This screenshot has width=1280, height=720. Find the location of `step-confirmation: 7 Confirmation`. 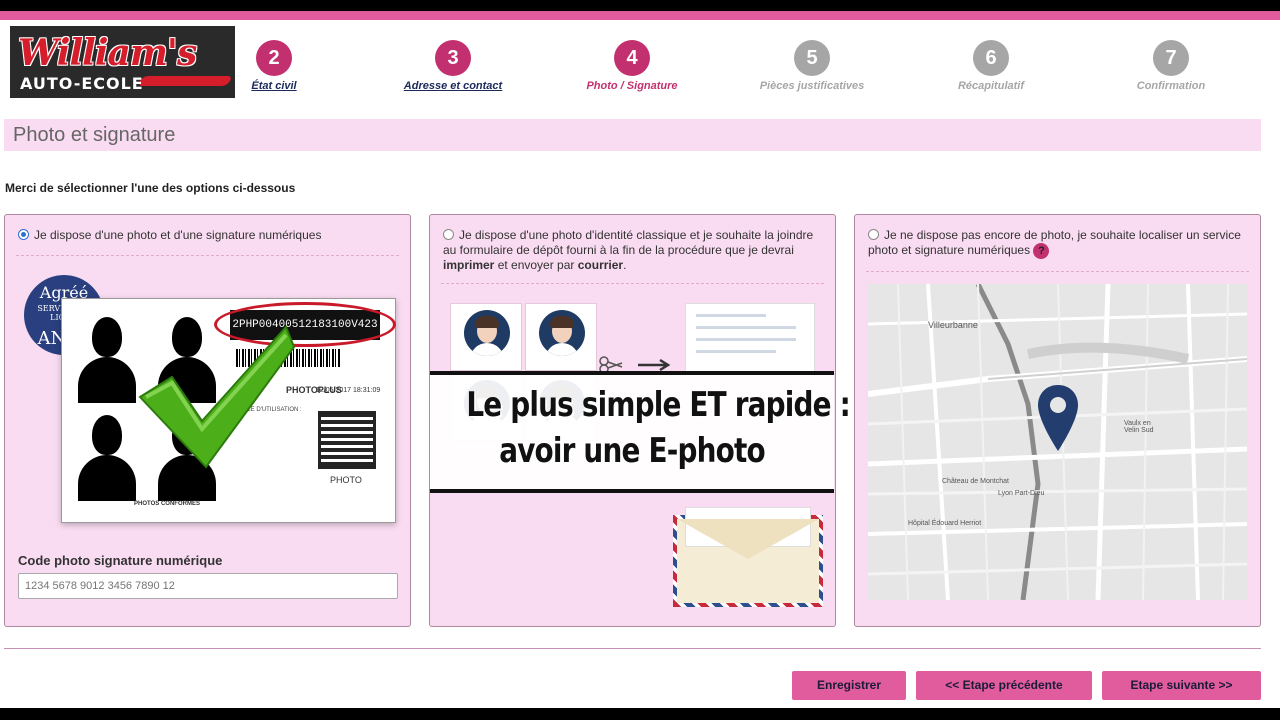

step-confirmation: 7 Confirmation is located at coordinates (1171, 66).